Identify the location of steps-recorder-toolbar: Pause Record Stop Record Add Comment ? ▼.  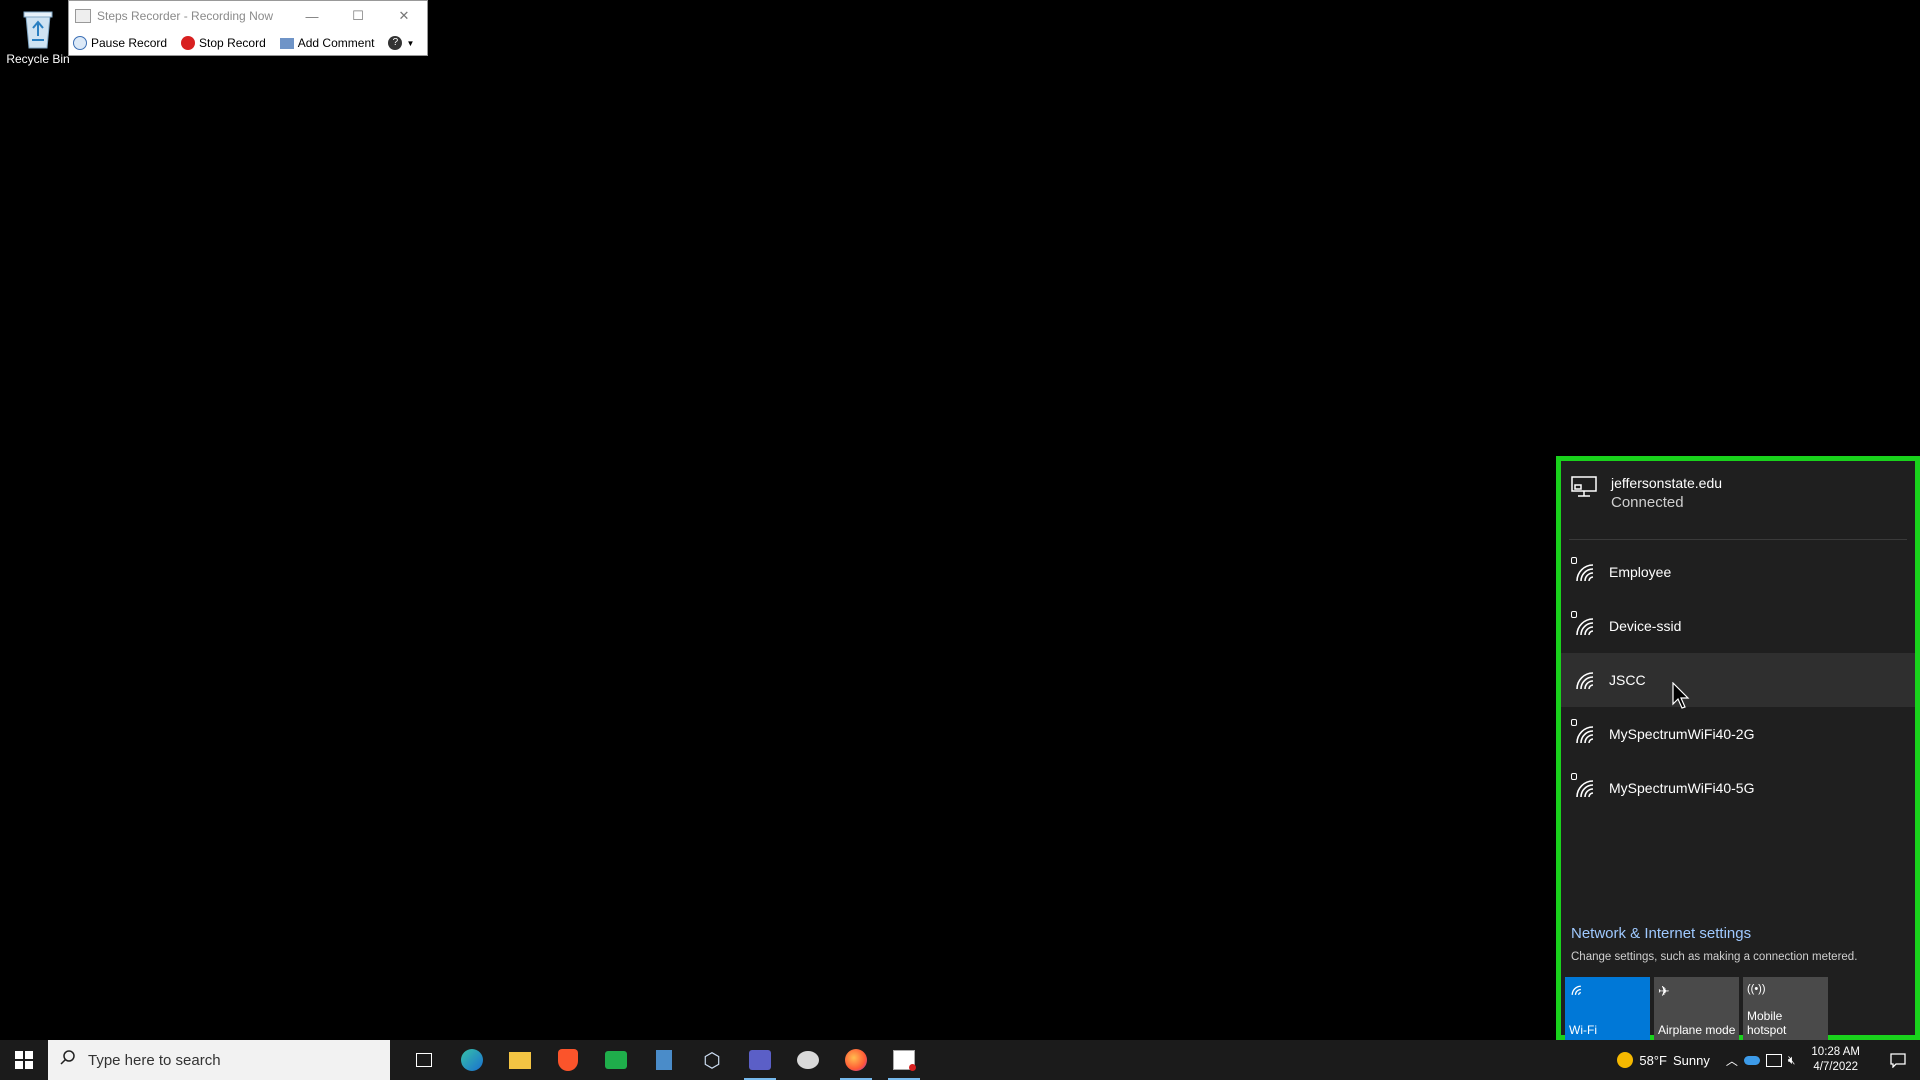
(248, 43).